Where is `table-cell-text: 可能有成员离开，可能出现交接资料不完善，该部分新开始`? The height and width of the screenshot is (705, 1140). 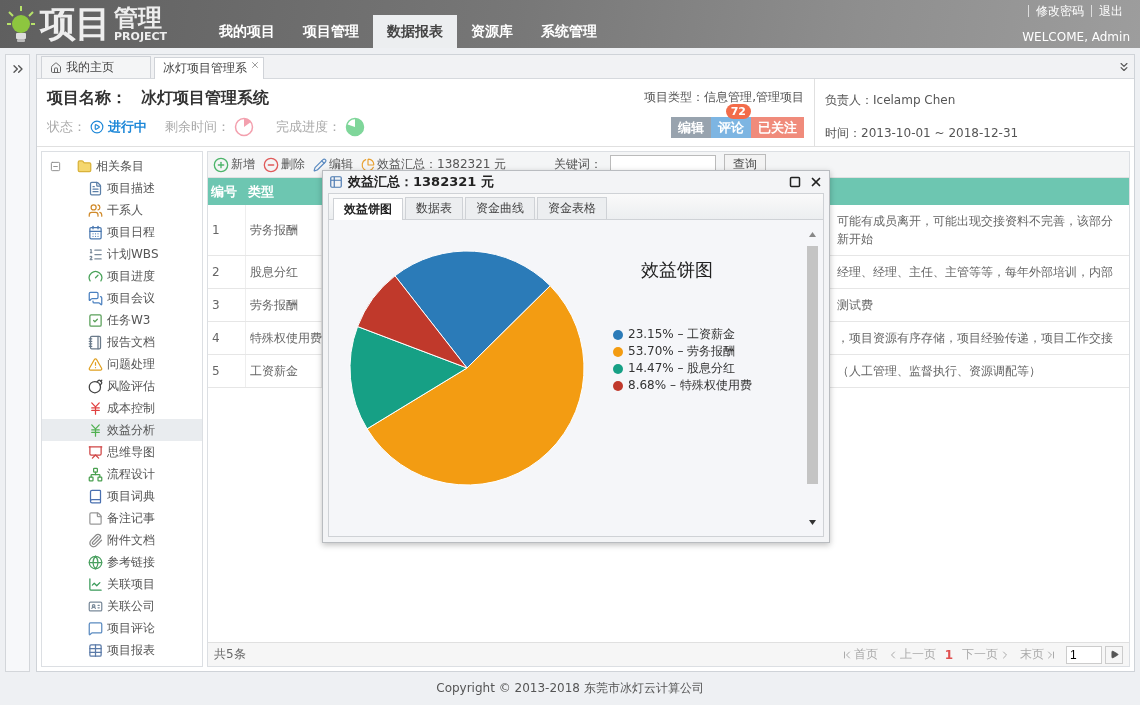 table-cell-text: 可能有成员离开，可能出现交接资料不完善，该部分新开始 is located at coordinates (975, 230).